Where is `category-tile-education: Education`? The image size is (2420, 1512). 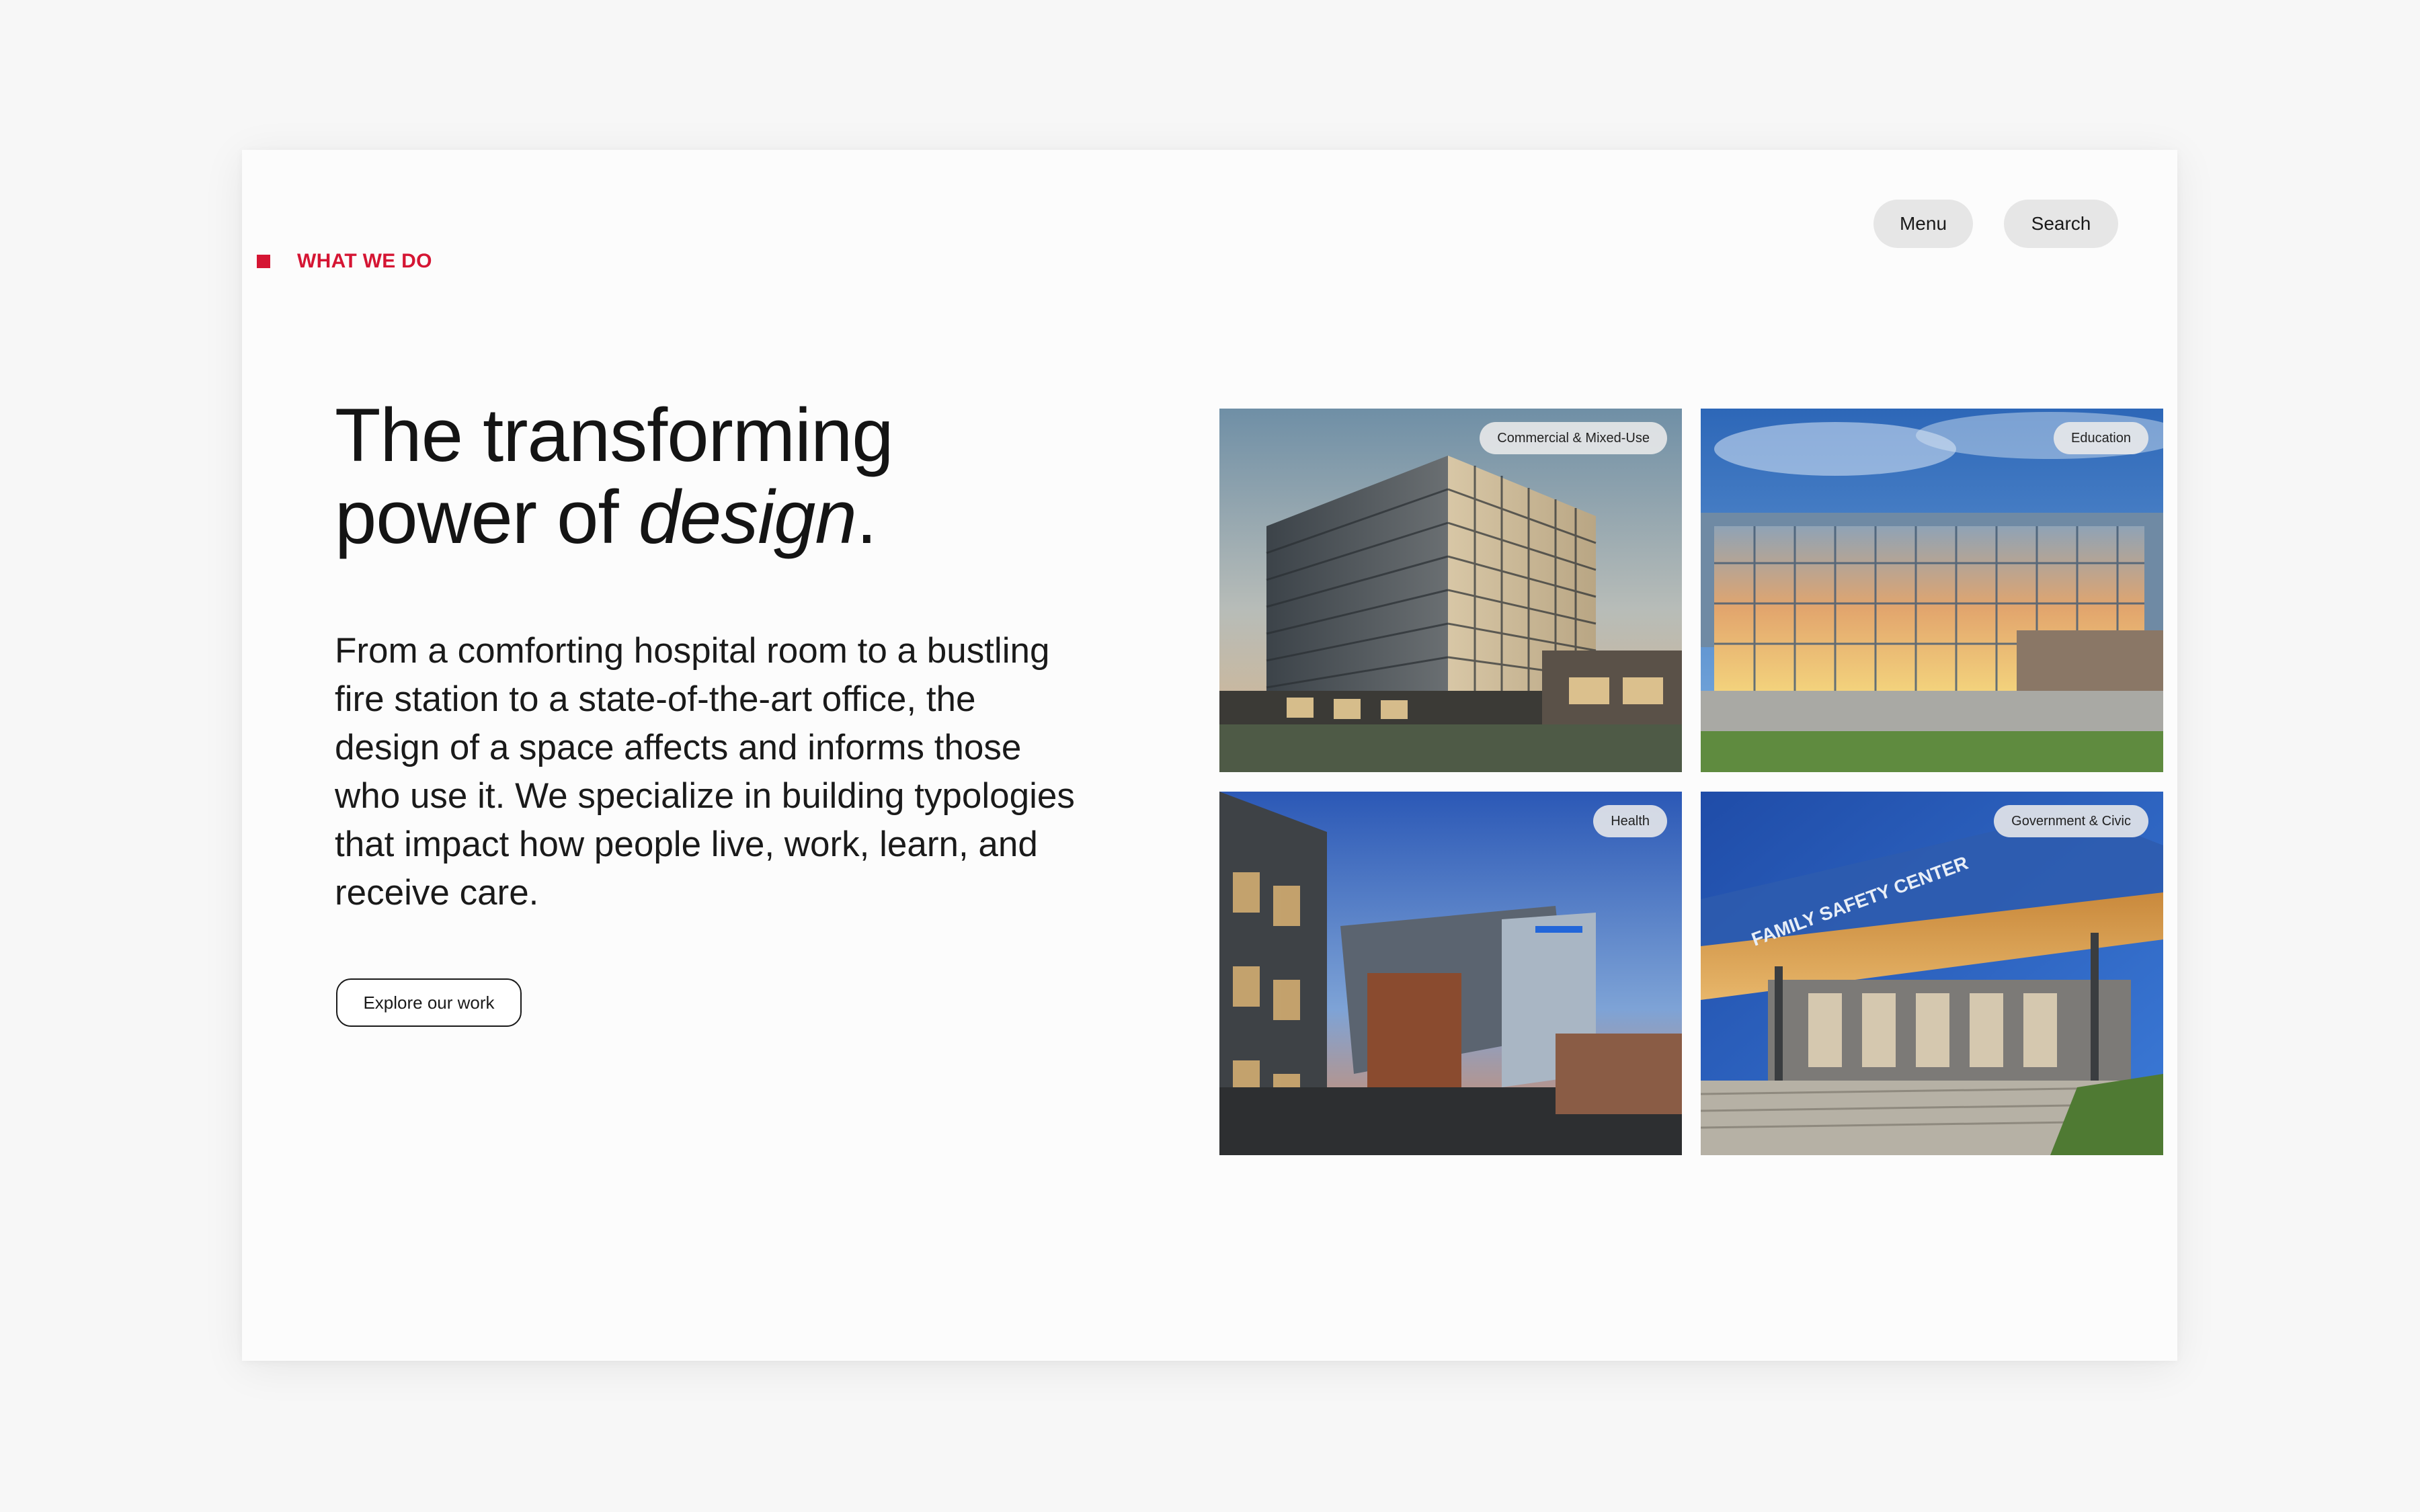 category-tile-education: Education is located at coordinates (1932, 590).